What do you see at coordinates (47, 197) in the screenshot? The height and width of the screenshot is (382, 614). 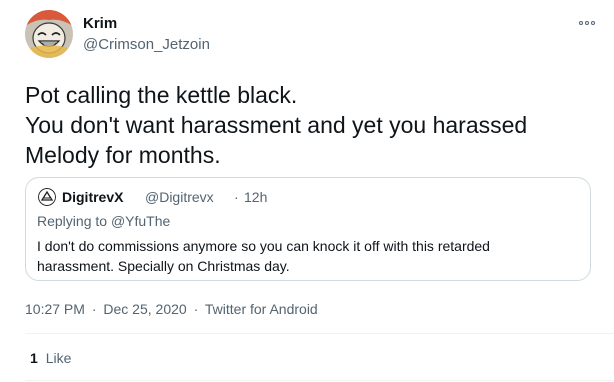 I see `quoted-author-avatar` at bounding box center [47, 197].